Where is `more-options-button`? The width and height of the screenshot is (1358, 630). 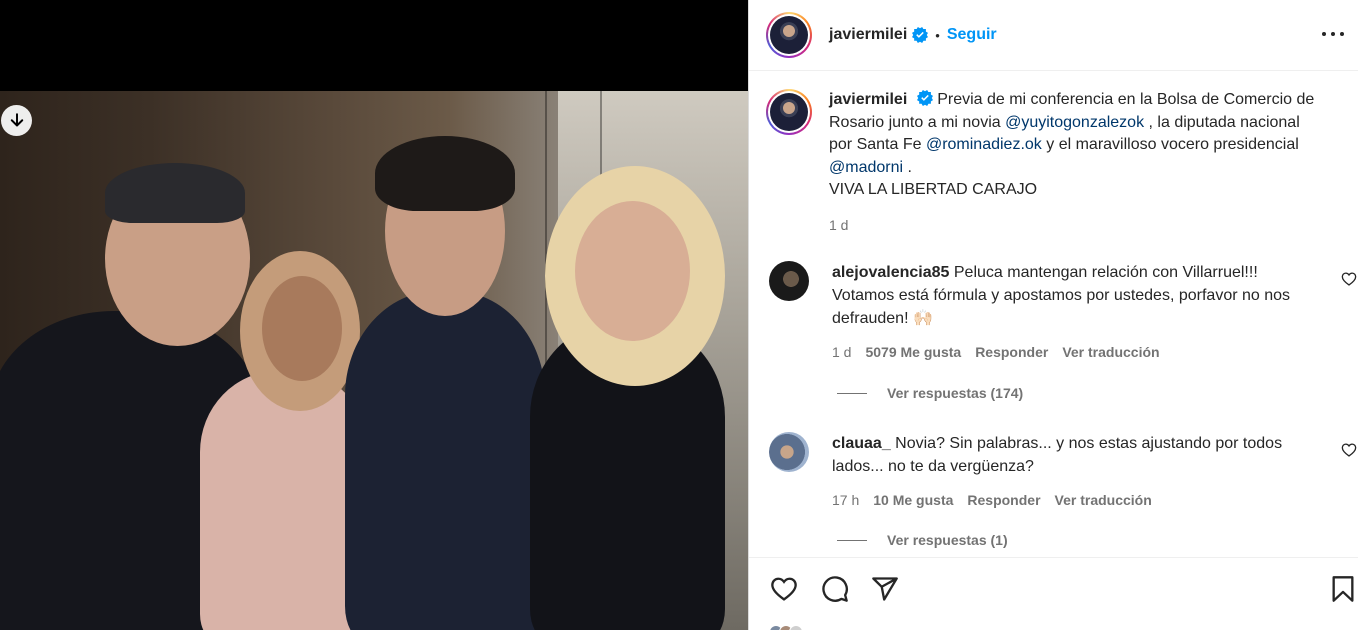 more-options-button is located at coordinates (1333, 34).